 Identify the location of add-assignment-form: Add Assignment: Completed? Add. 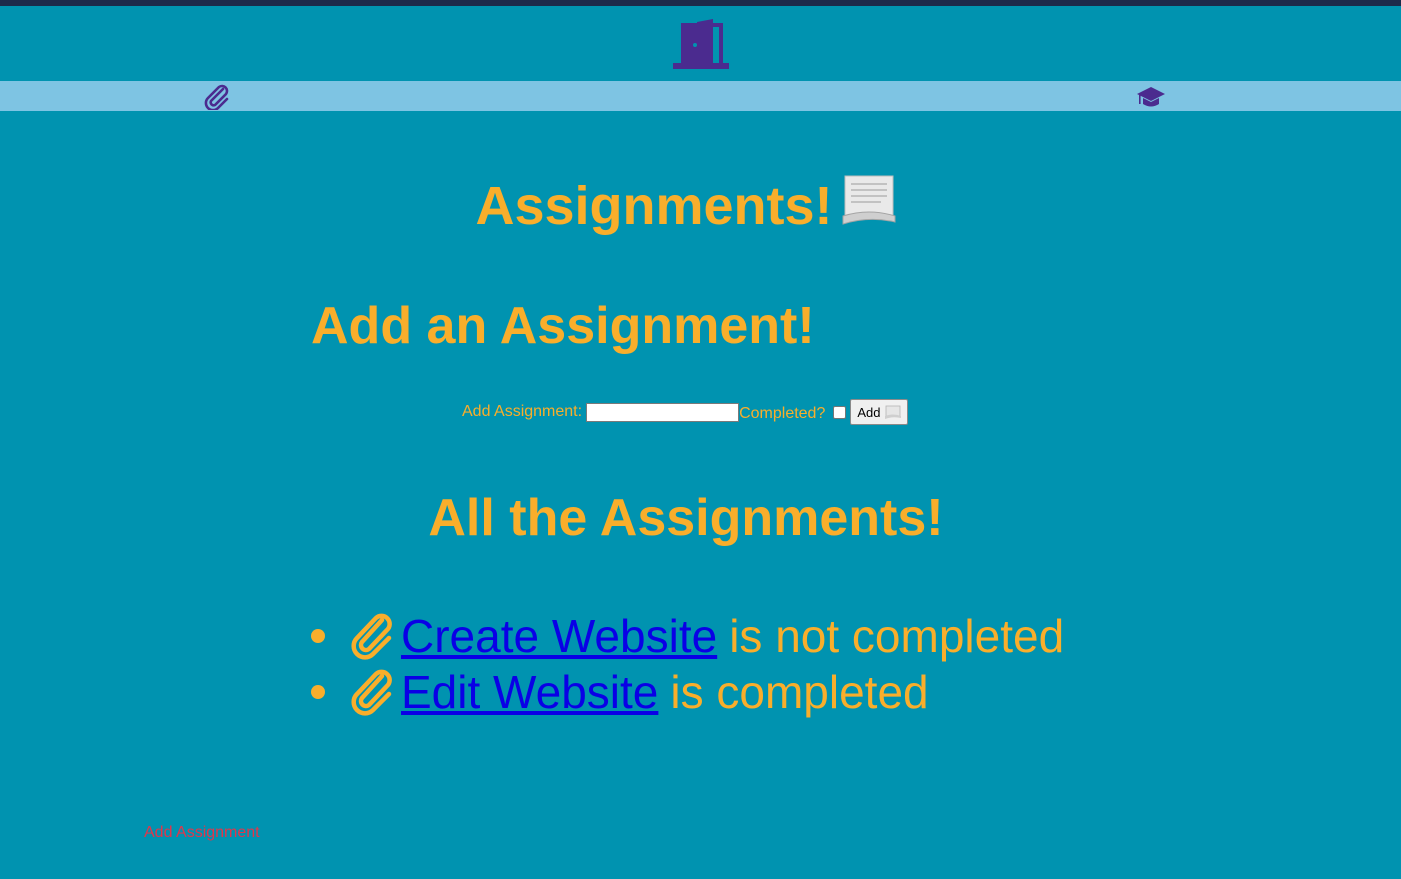
(685, 412).